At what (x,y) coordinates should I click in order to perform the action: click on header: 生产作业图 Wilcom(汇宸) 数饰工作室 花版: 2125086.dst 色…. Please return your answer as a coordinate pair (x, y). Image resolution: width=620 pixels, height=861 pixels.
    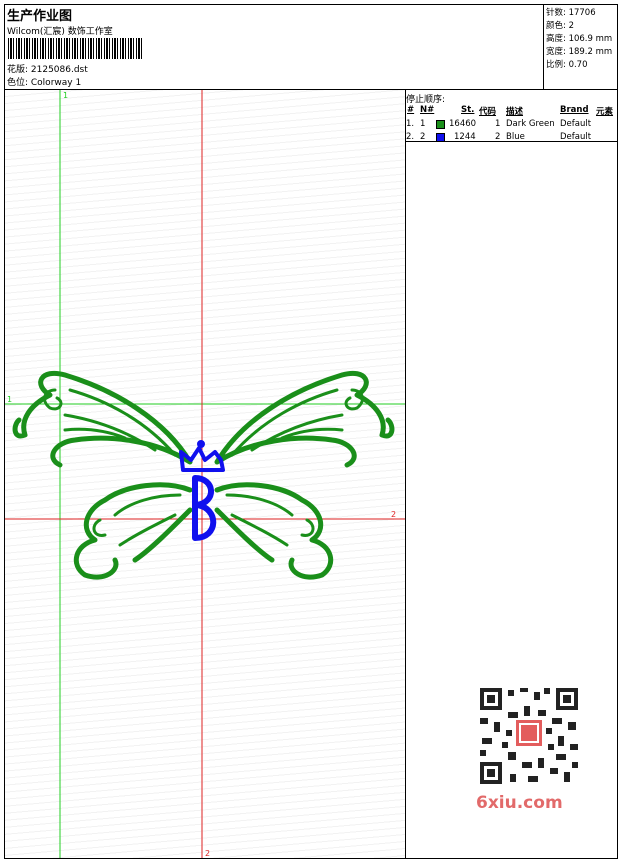
    Looking at the image, I should click on (311, 47).